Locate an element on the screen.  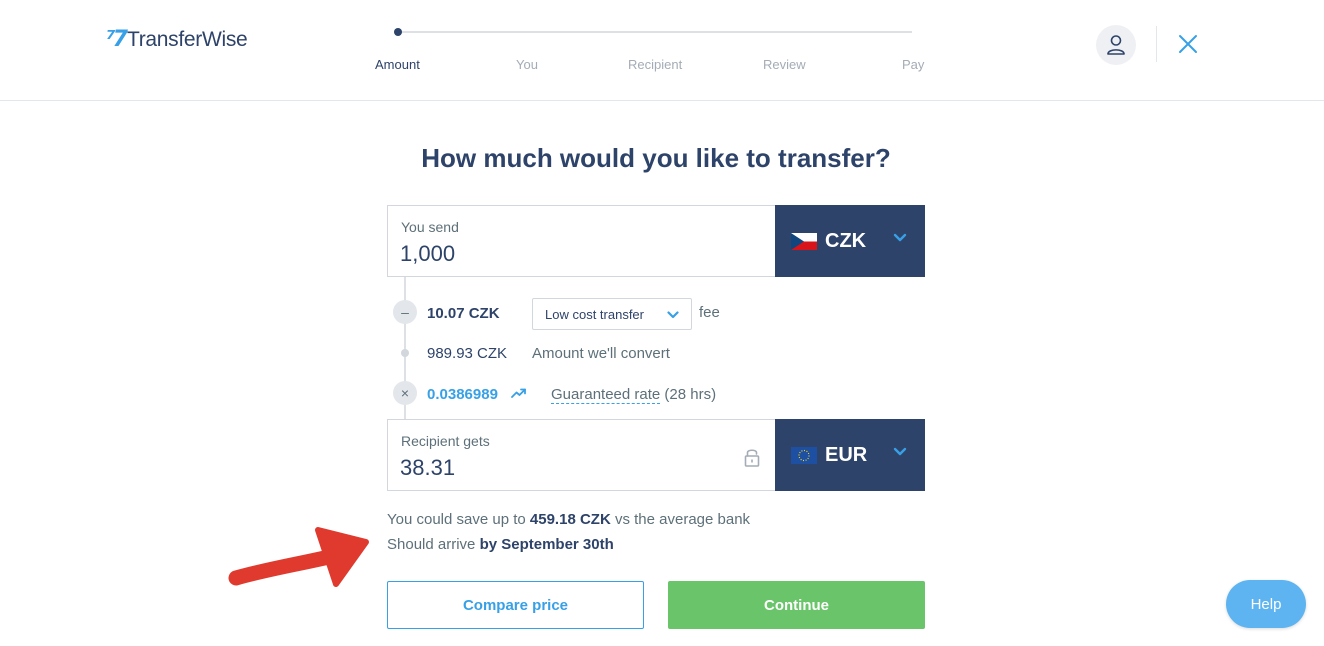
arrival-prefix: Should arrive is located at coordinates (431, 544).